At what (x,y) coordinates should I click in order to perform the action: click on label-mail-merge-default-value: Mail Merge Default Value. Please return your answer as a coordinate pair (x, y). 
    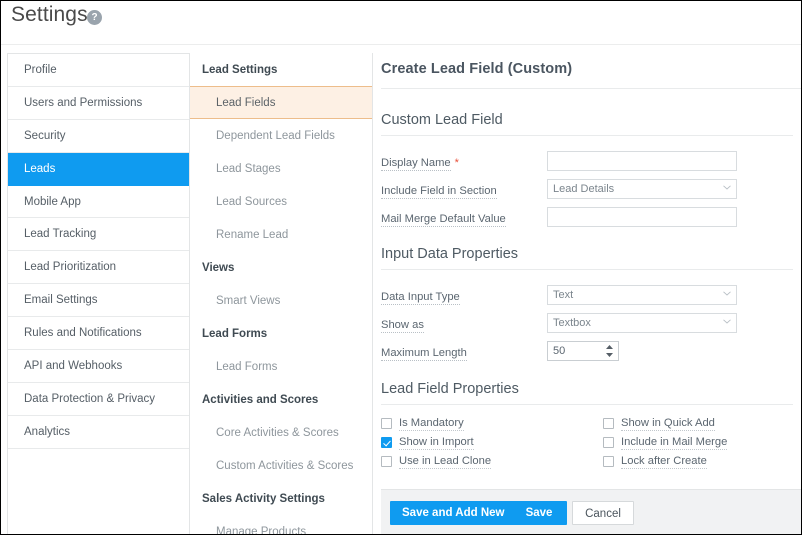
    Looking at the image, I should click on (443, 219).